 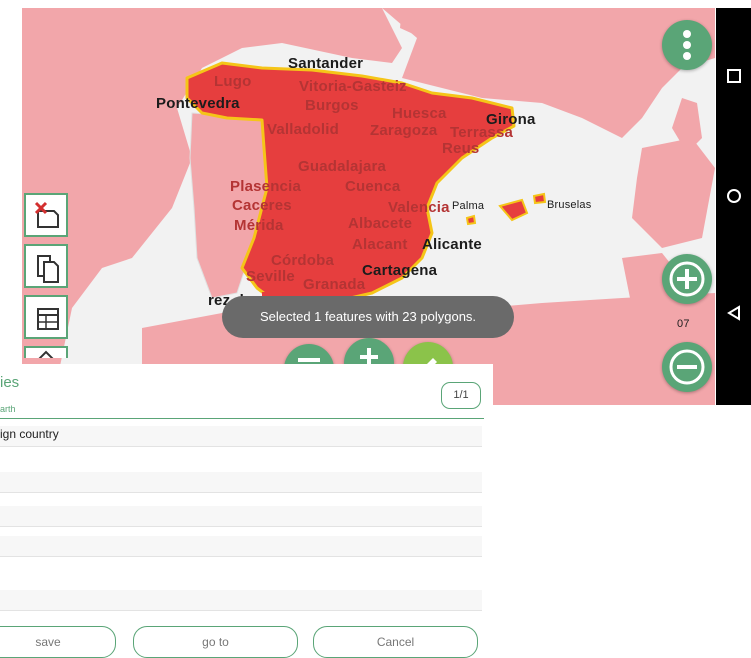 I want to click on field-1-input, so click(x=241, y=482).